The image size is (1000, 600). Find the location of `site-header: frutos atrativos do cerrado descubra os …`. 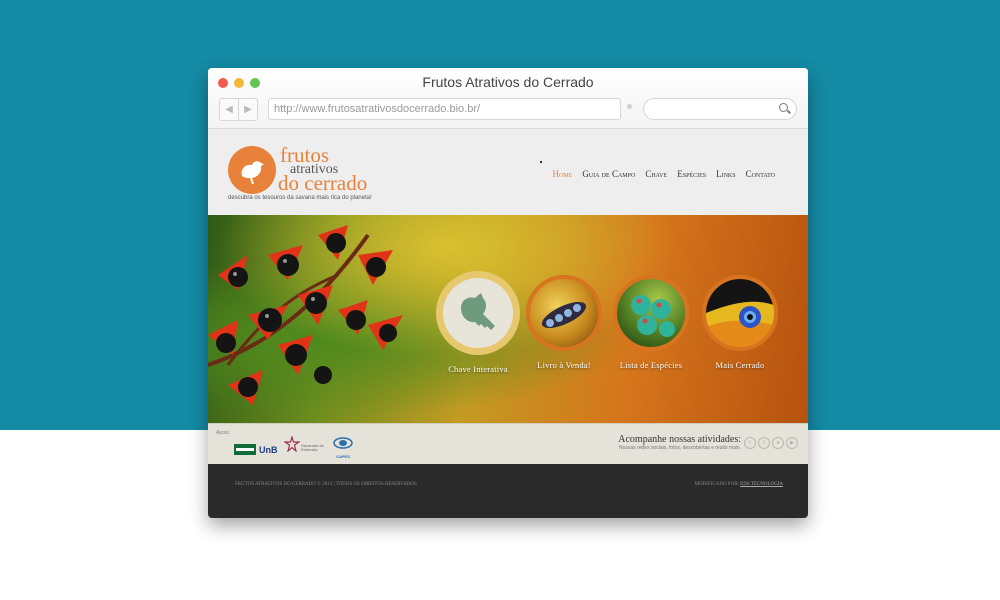

site-header: frutos atrativos do cerrado descubra os … is located at coordinates (508, 172).